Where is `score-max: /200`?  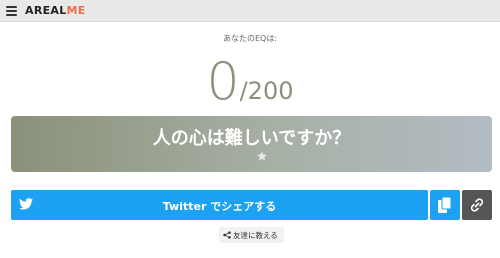
score-max: /200 is located at coordinates (266, 91).